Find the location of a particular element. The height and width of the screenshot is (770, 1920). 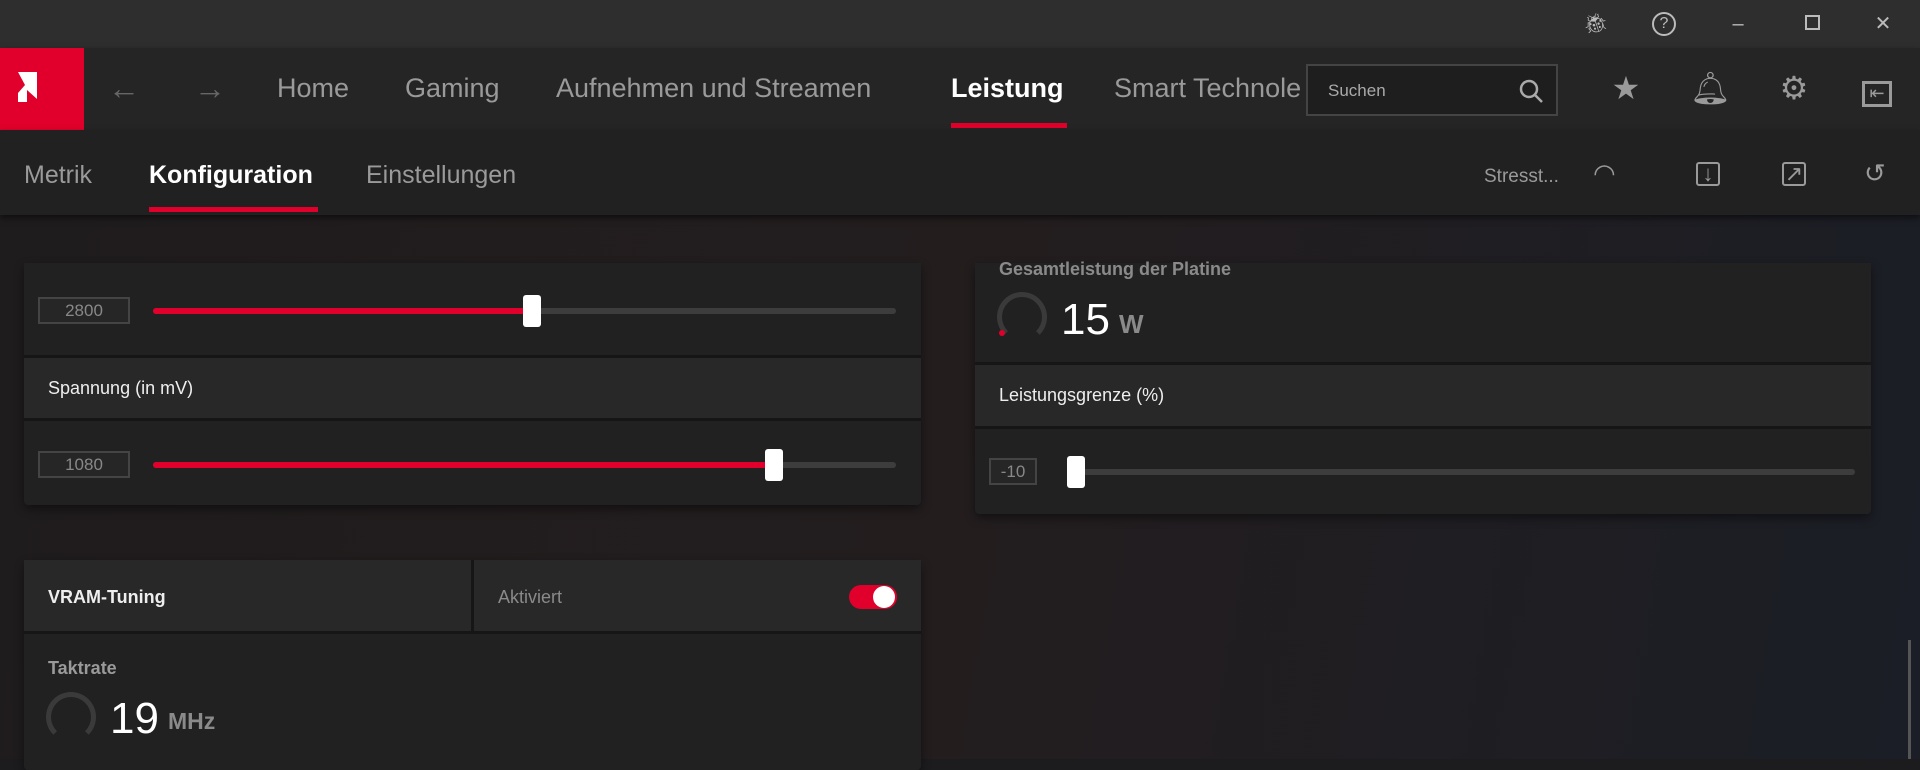

nav-home: Home is located at coordinates (313, 88).